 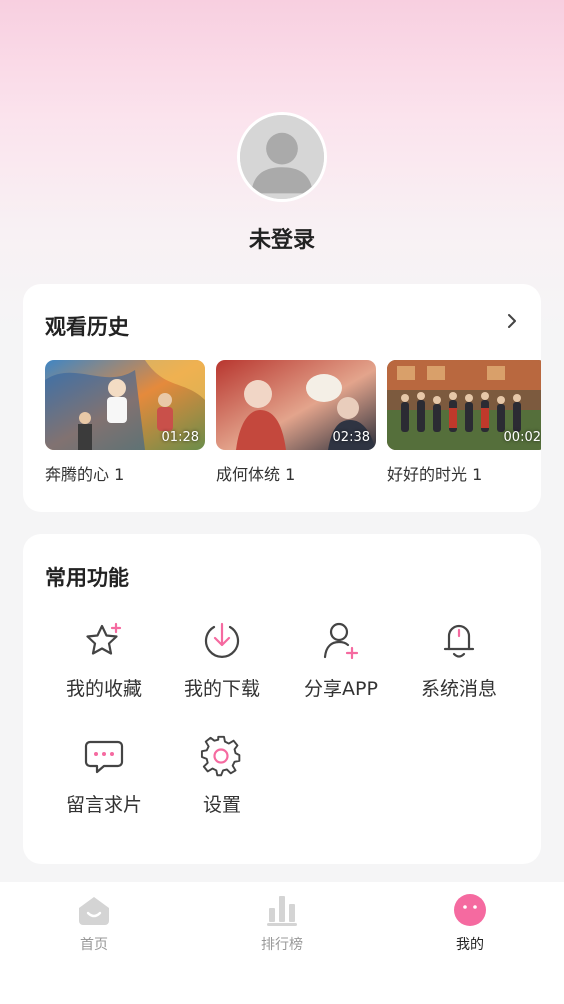 I want to click on feature-share-app: 分享APP, so click(x=341, y=659).